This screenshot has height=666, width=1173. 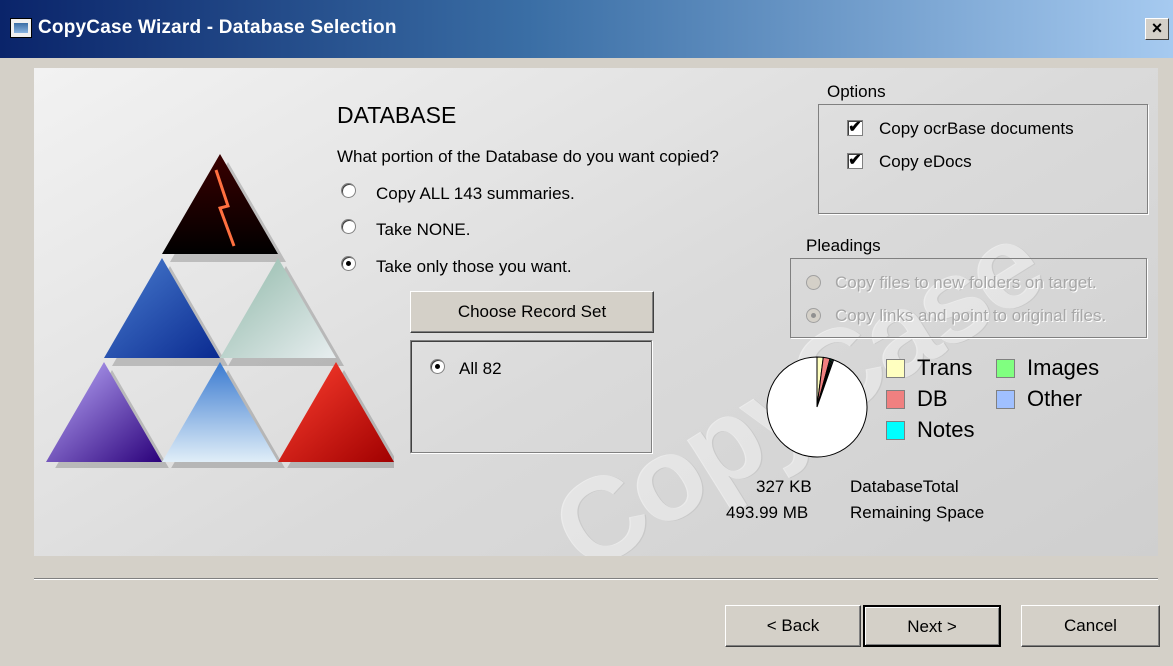 I want to click on legend-notes-label: Notes, so click(x=946, y=429).